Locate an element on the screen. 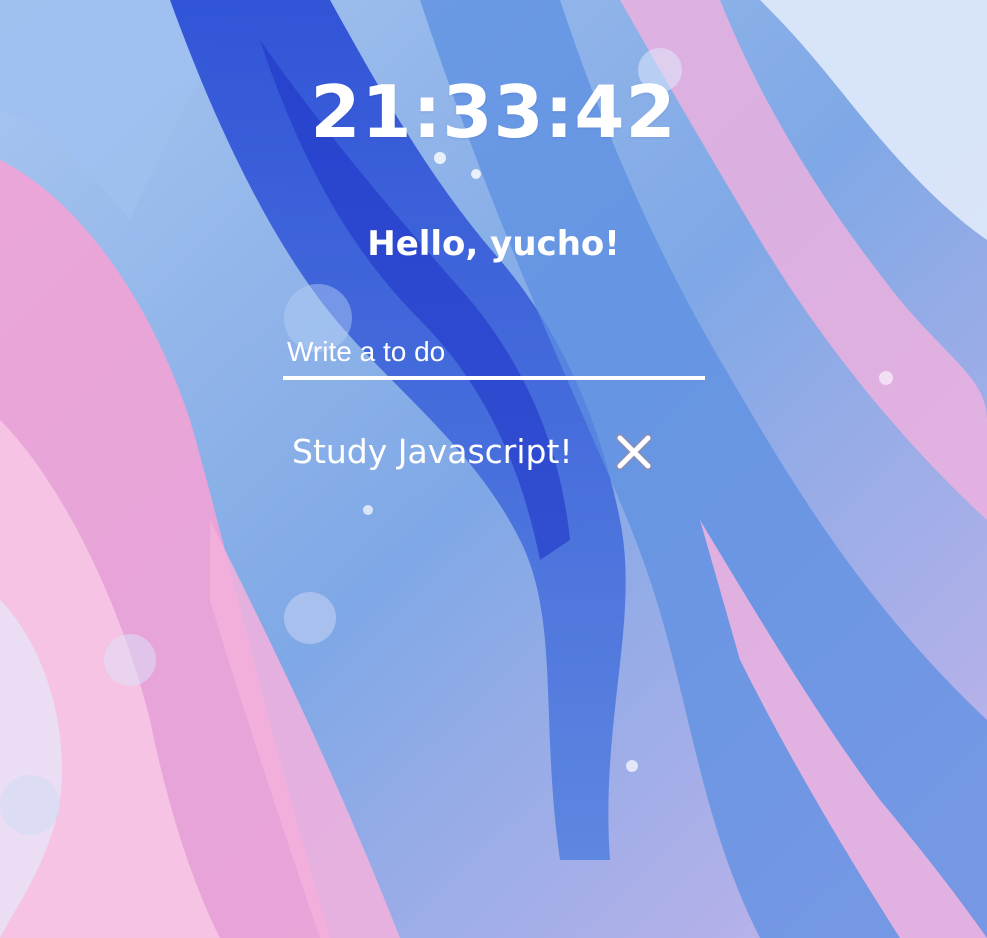  greeting: Hello, yucho! is located at coordinates (493, 244).